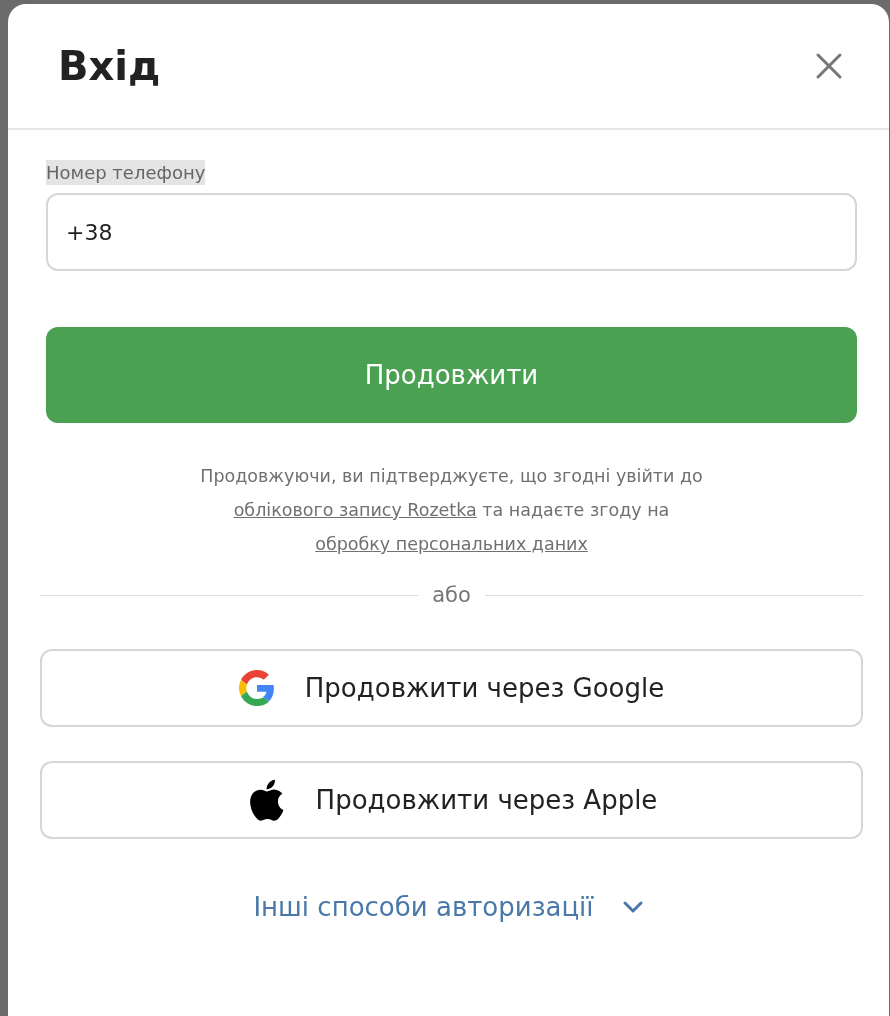 The width and height of the screenshot is (890, 1016). What do you see at coordinates (451, 595) in the screenshot?
I see `separator-text: або` at bounding box center [451, 595].